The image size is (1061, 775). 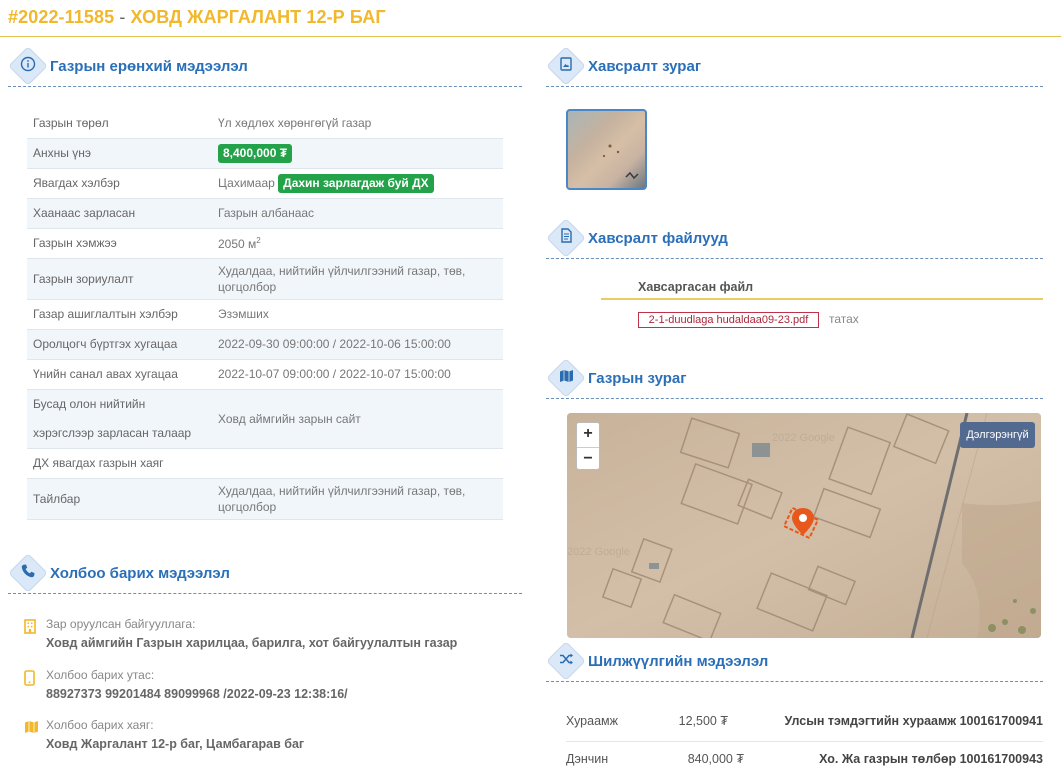 What do you see at coordinates (100, 675) in the screenshot?
I see `contact-label: Холбоо барих утас:` at bounding box center [100, 675].